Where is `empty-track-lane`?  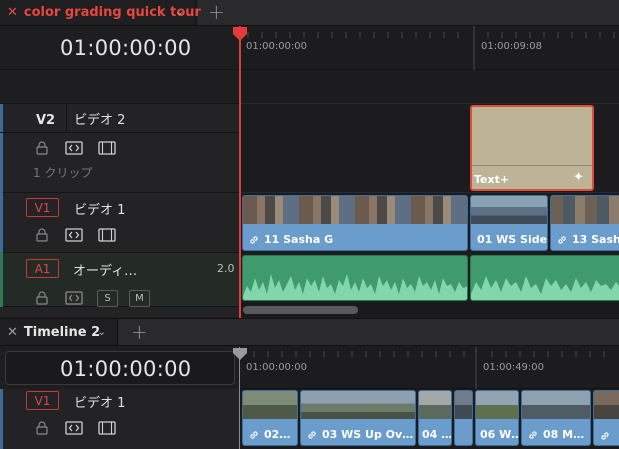 empty-track-lane is located at coordinates (429, 87).